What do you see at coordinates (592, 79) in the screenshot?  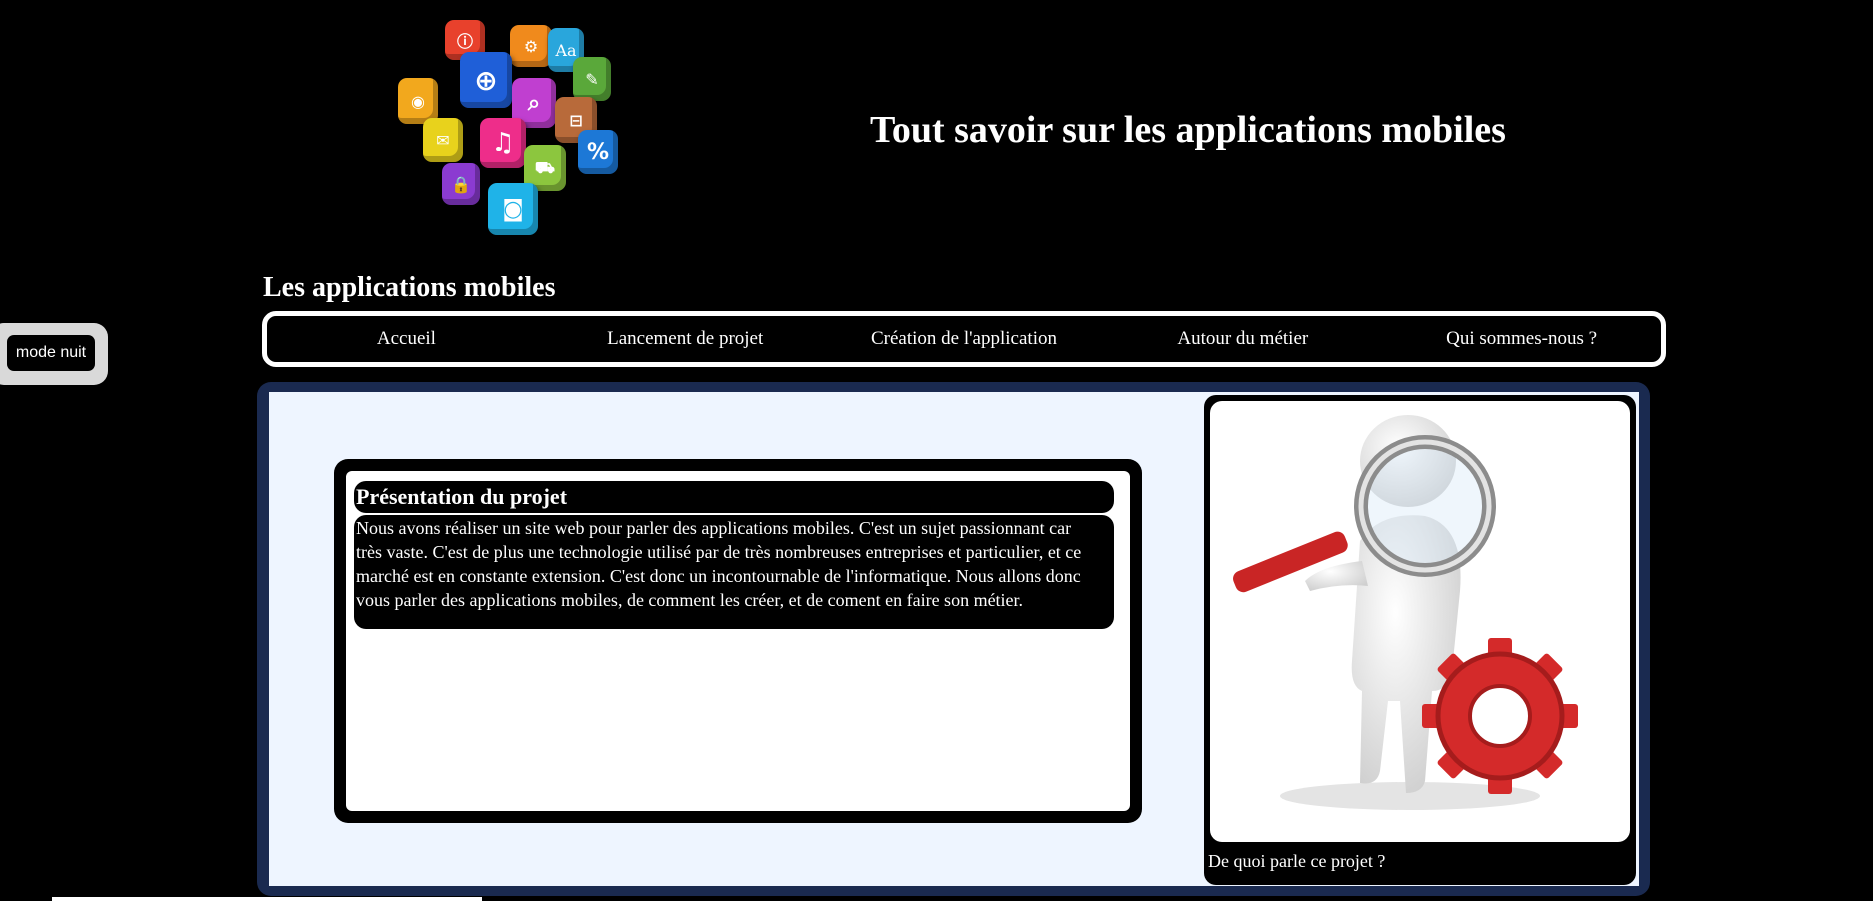 I see `edit-icon: ✎` at bounding box center [592, 79].